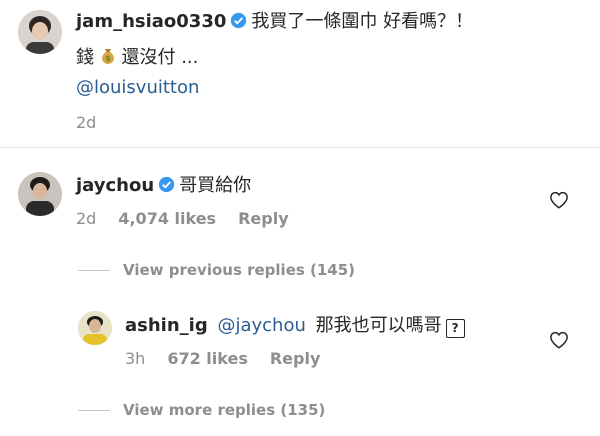  What do you see at coordinates (115, 185) in the screenshot?
I see `comment-author-username: jaychou` at bounding box center [115, 185].